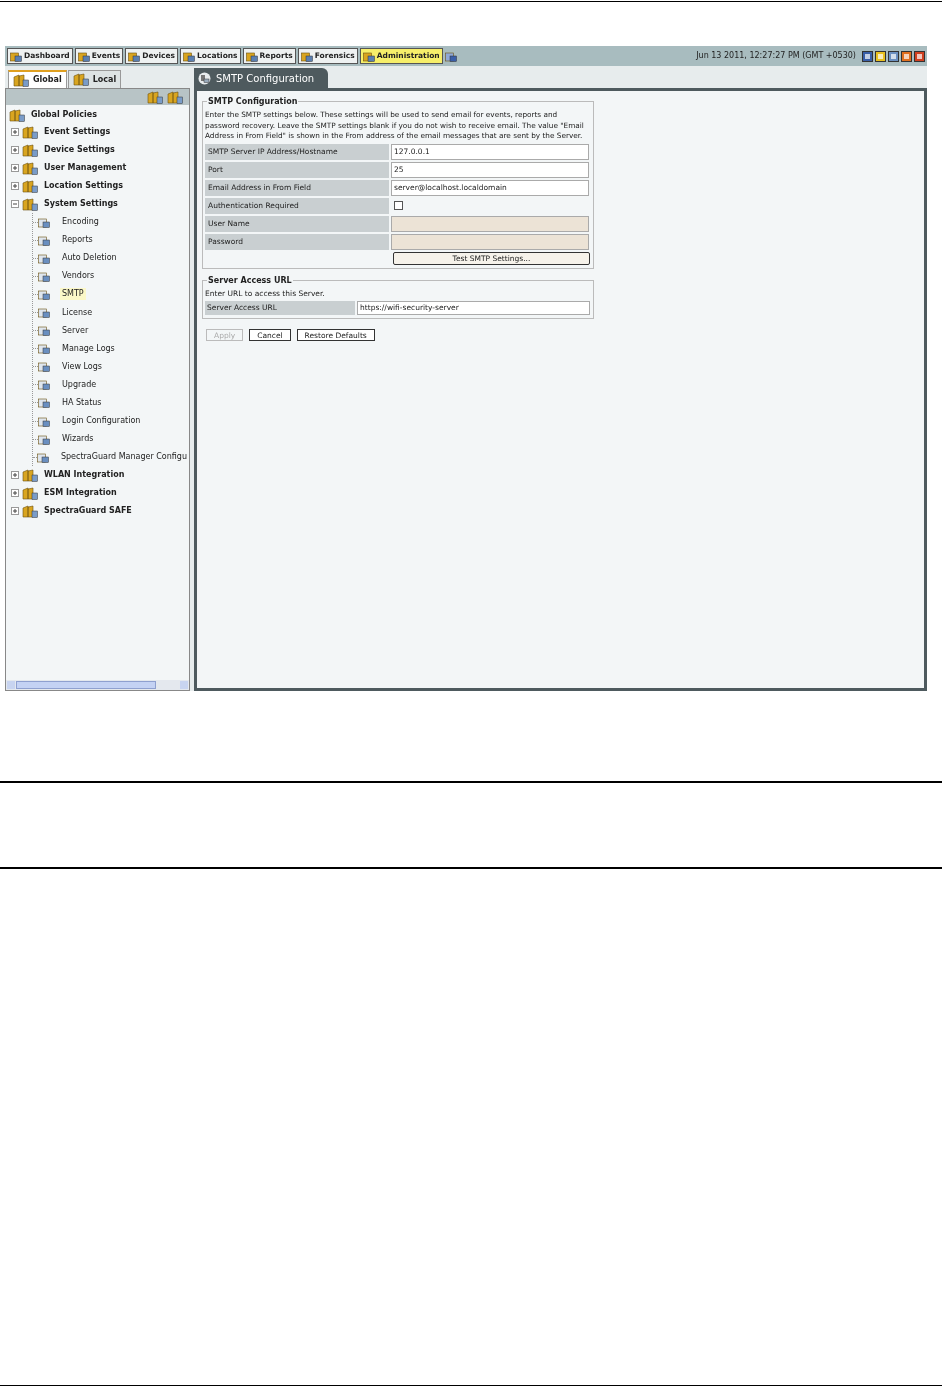  What do you see at coordinates (78, 276) in the screenshot?
I see `tree-item: Vendors` at bounding box center [78, 276].